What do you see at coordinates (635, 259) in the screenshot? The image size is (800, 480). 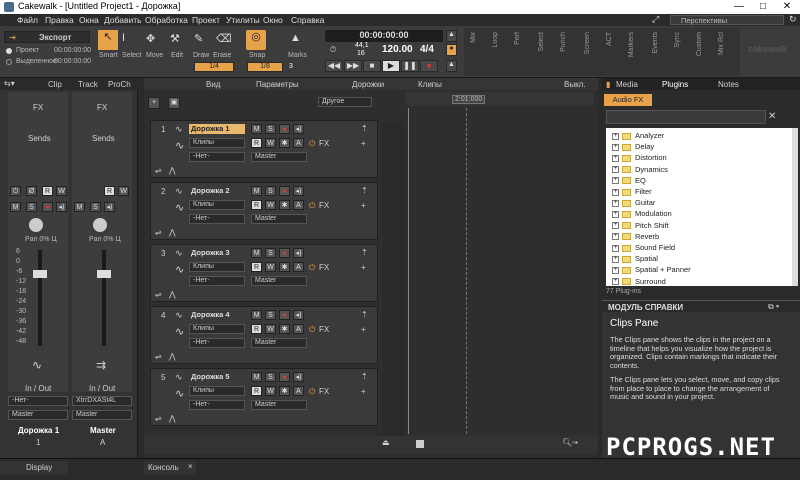 I see `plugin-category: + Spatial` at bounding box center [635, 259].